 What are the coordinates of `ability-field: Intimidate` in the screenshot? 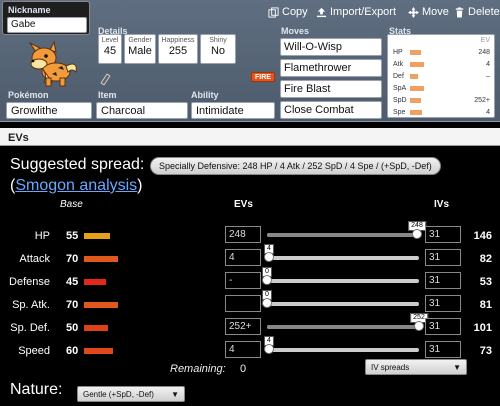 It's located at (233, 110).